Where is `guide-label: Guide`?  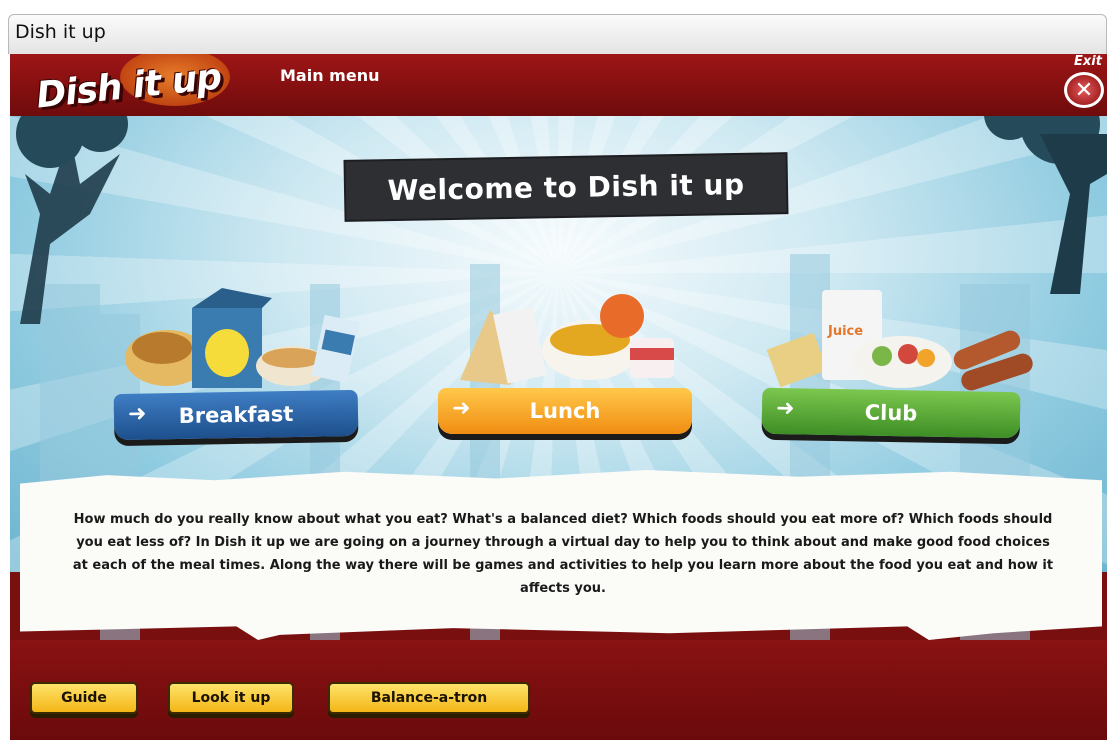
guide-label: Guide is located at coordinates (84, 698).